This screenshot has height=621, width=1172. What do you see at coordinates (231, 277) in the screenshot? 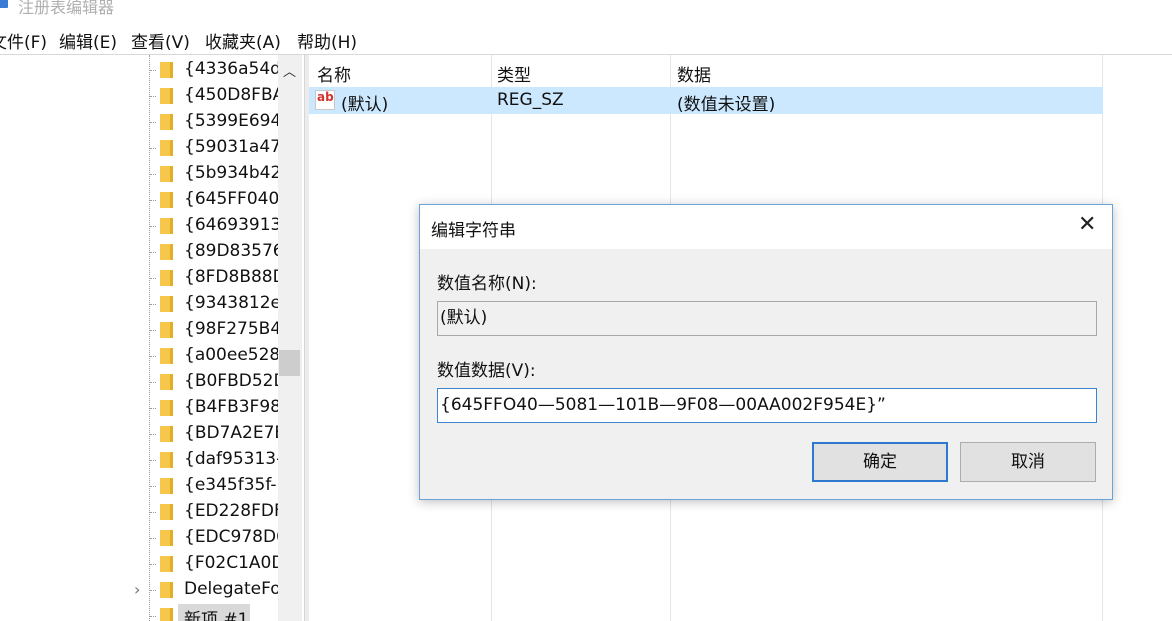
I see `tree-item-label: {8FD8B88D` at bounding box center [231, 277].